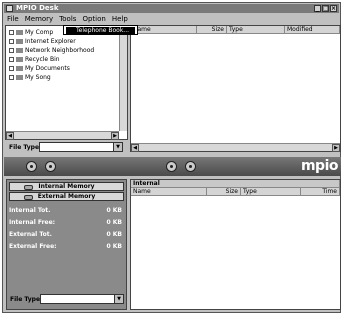 The height and width of the screenshot is (315, 343). I want to click on tree-vertical-scrollbar, so click(123, 78).